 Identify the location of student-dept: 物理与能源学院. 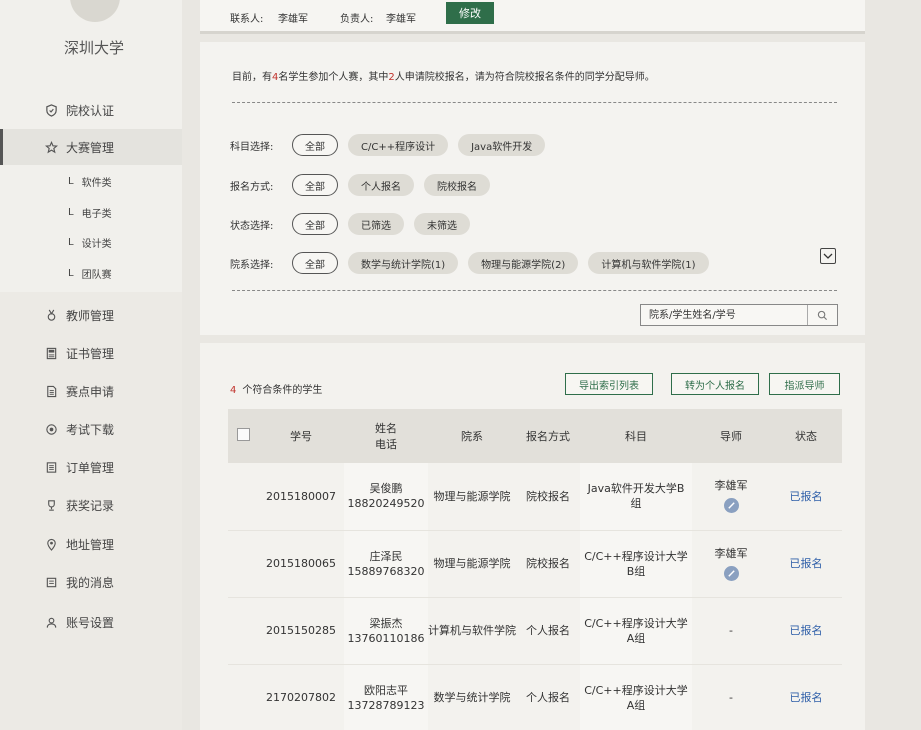
(472, 496).